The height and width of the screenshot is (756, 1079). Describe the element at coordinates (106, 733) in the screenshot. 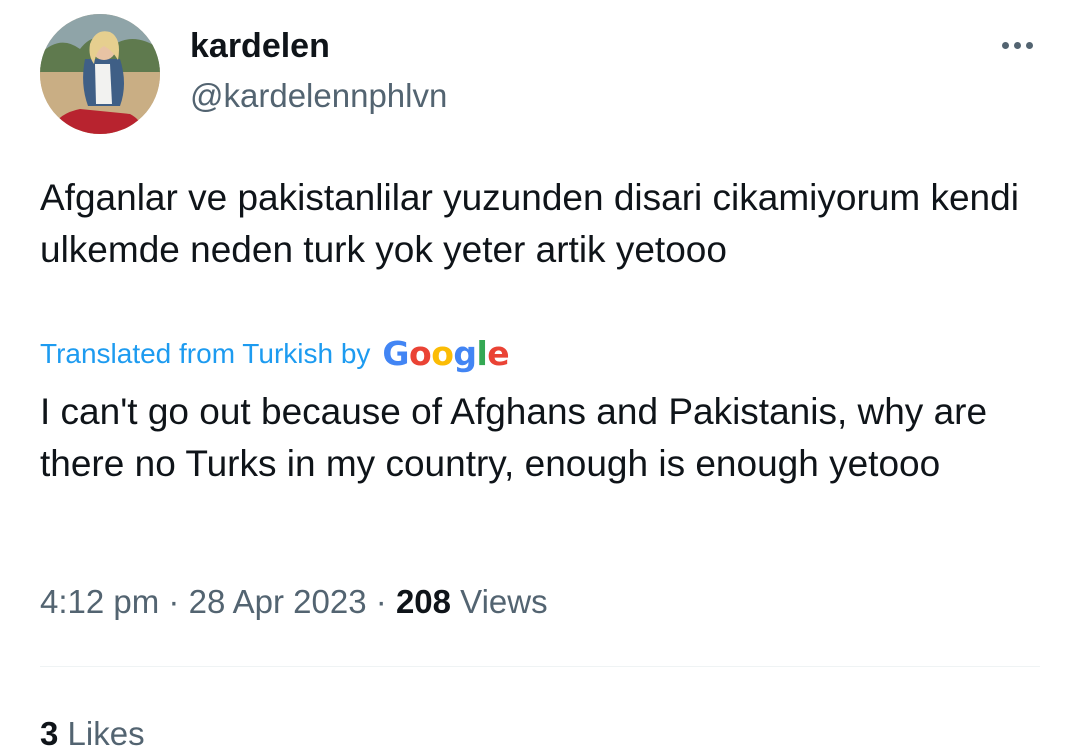

I see `likes-label: Likes` at that location.